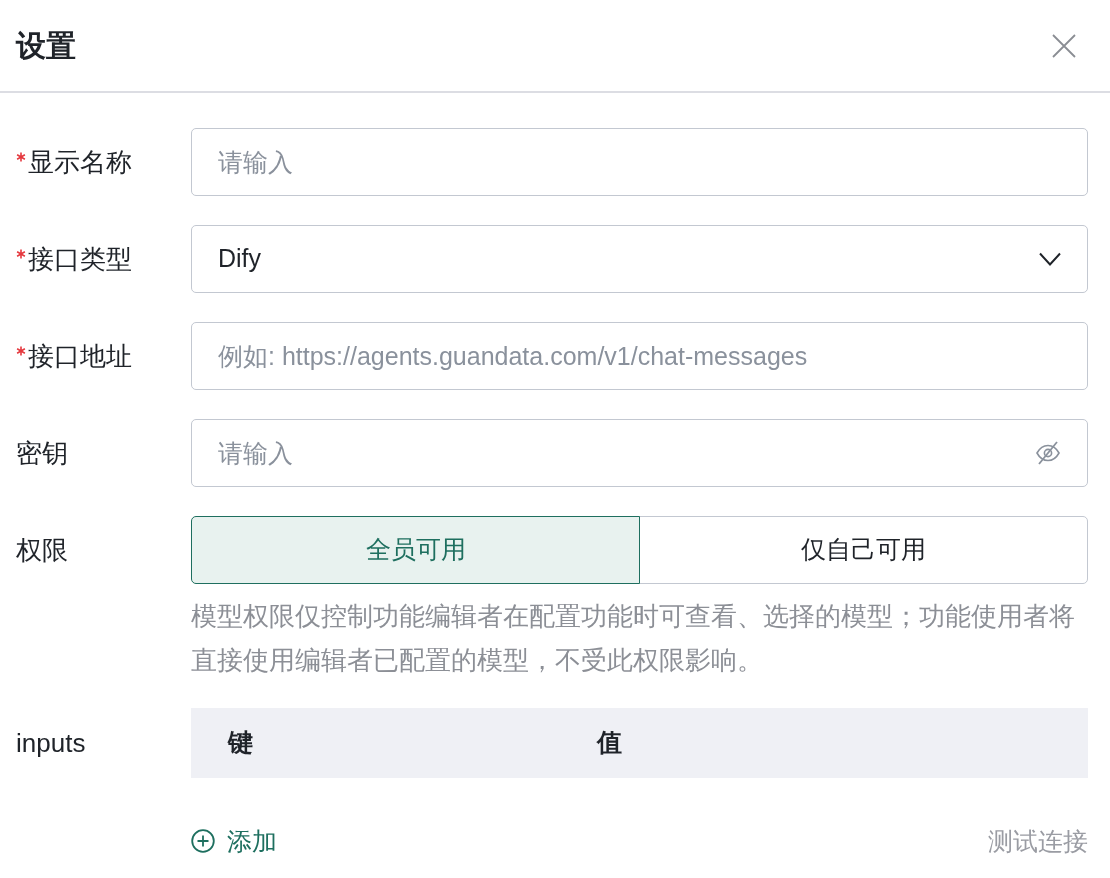  What do you see at coordinates (80, 259) in the screenshot?
I see `field-label: 接口类型` at bounding box center [80, 259].